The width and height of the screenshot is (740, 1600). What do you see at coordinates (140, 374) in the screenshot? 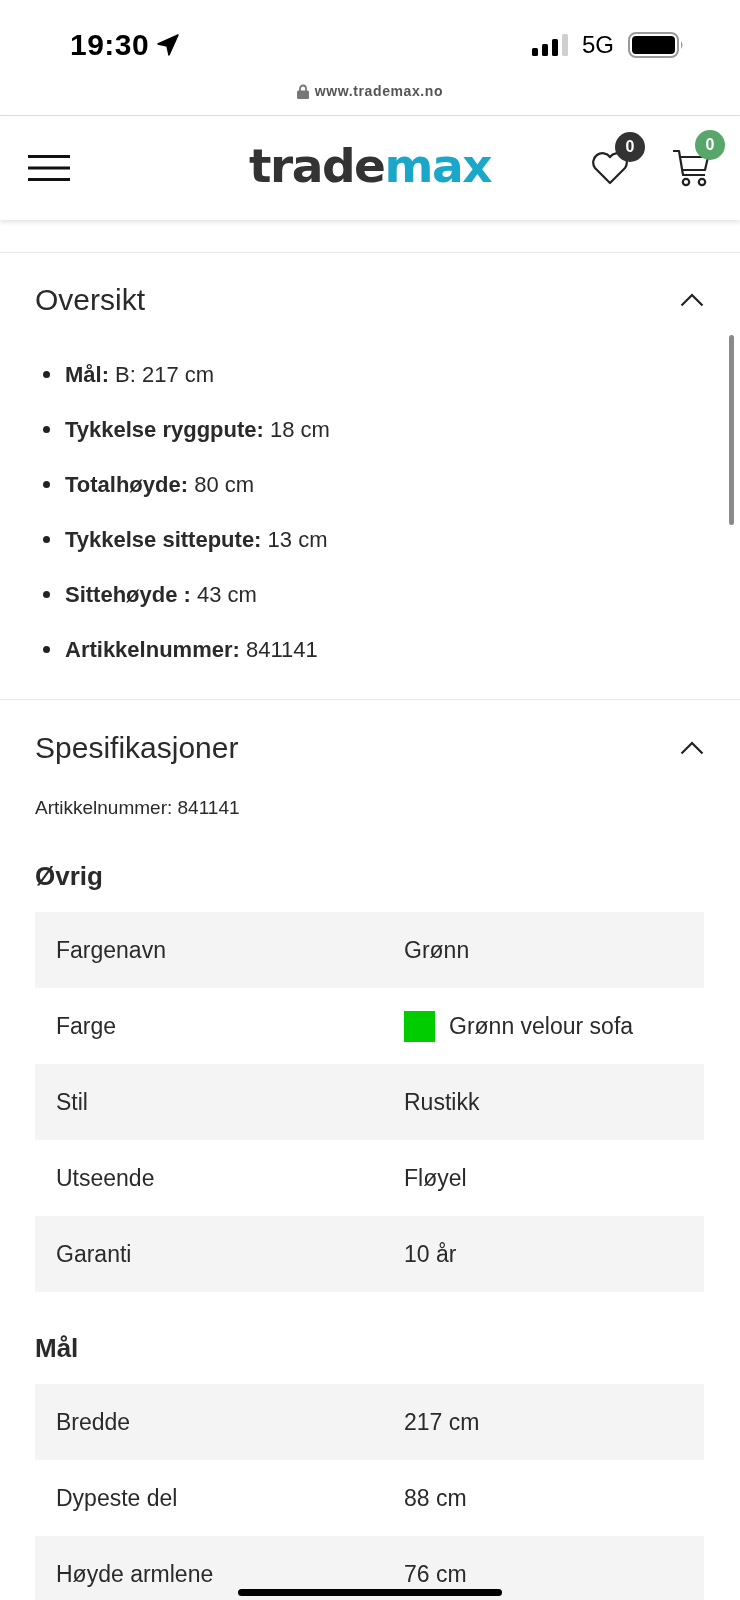
I see `overview-item: Mål: B: 217 cm` at bounding box center [140, 374].